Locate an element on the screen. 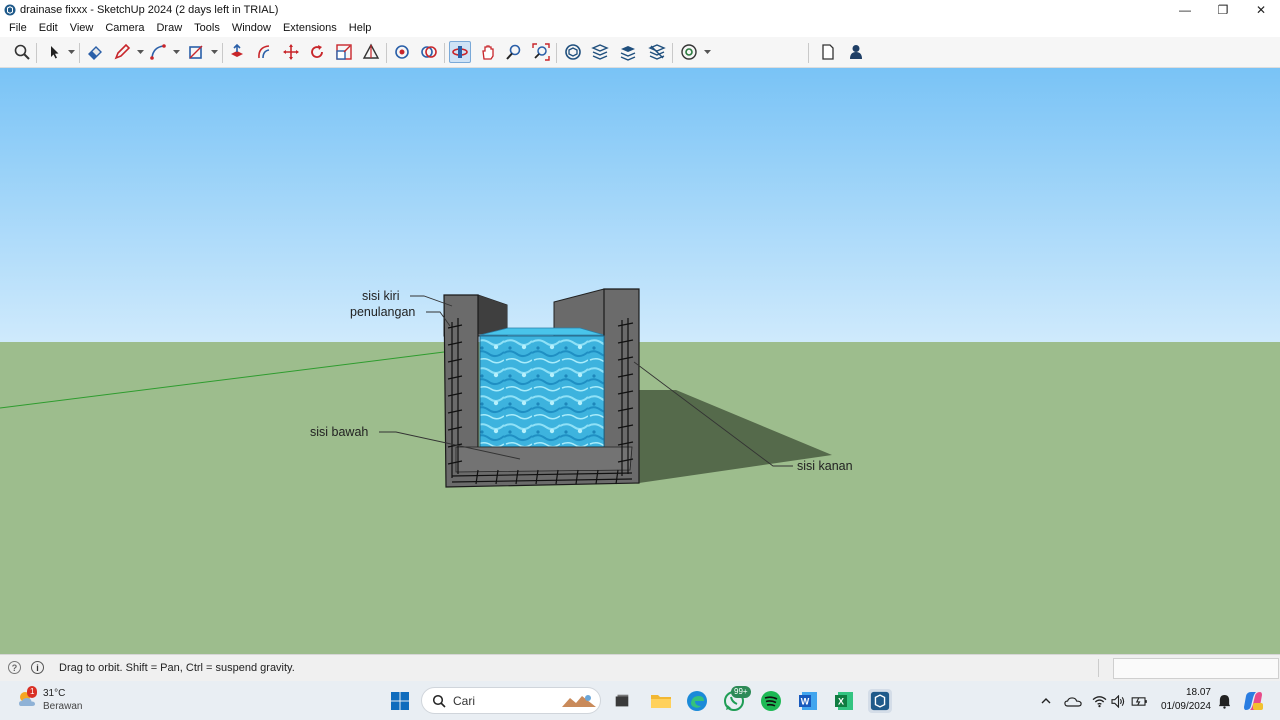  rotate-button is located at coordinates (317, 52).